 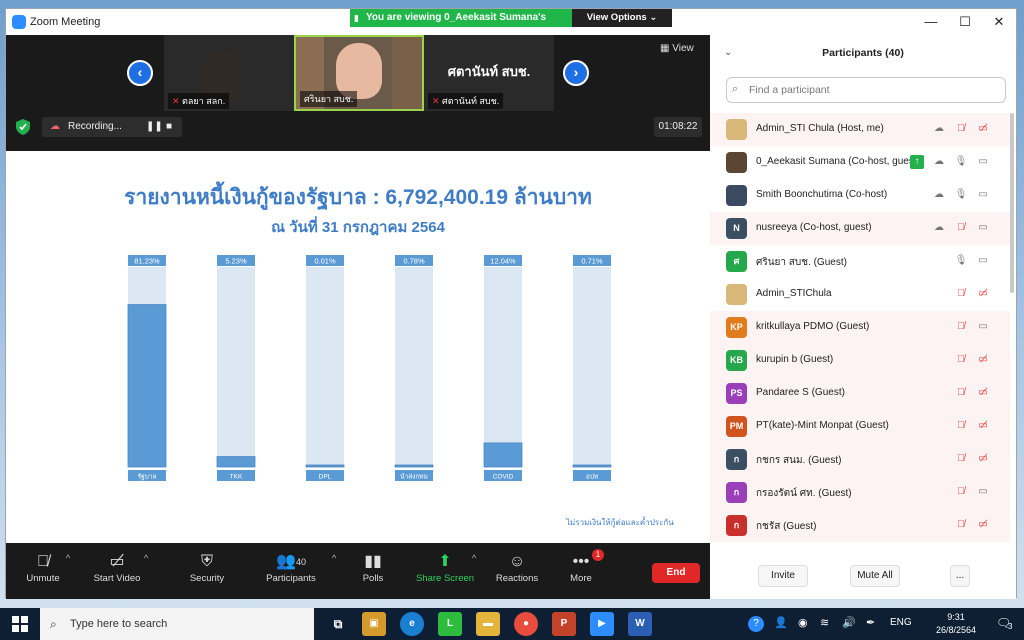 What do you see at coordinates (20, 624) in the screenshot?
I see `windows-start-icon` at bounding box center [20, 624].